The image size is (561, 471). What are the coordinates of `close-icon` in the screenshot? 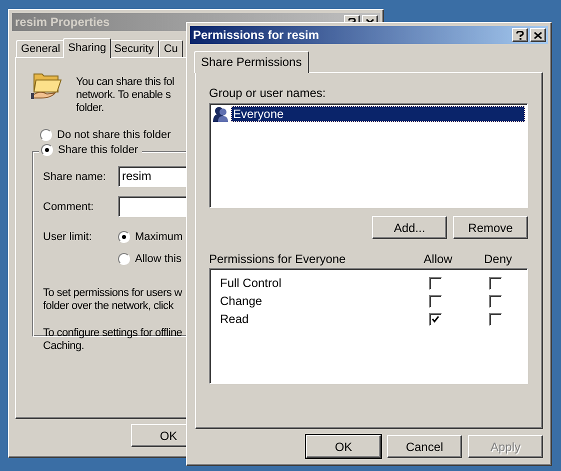 It's located at (538, 35).